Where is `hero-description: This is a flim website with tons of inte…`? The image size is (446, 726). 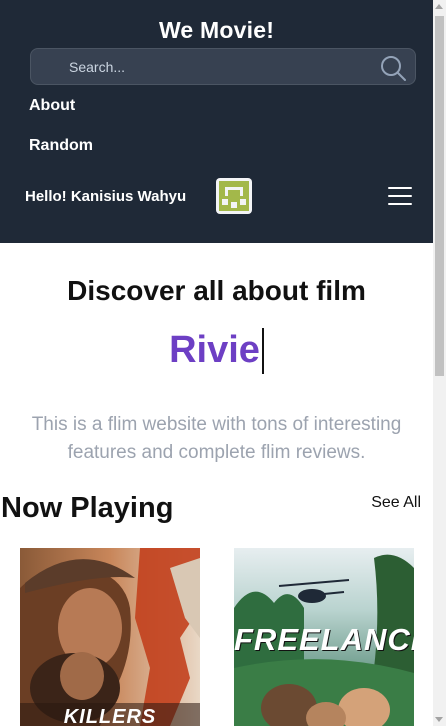
hero-description: This is a flim website with tons of inte… is located at coordinates (216, 438).